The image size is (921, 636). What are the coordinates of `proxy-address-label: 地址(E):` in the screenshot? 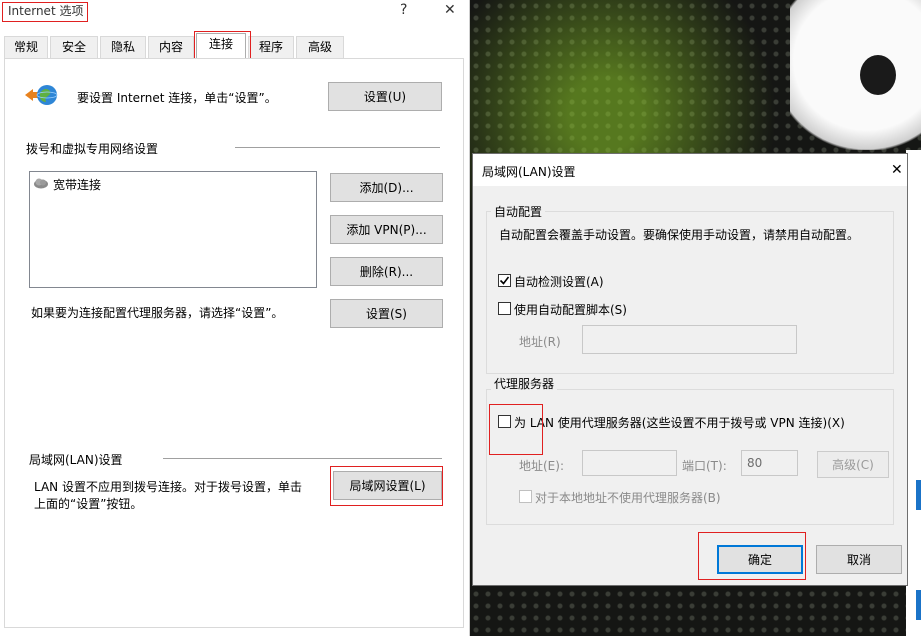 It's located at (541, 466).